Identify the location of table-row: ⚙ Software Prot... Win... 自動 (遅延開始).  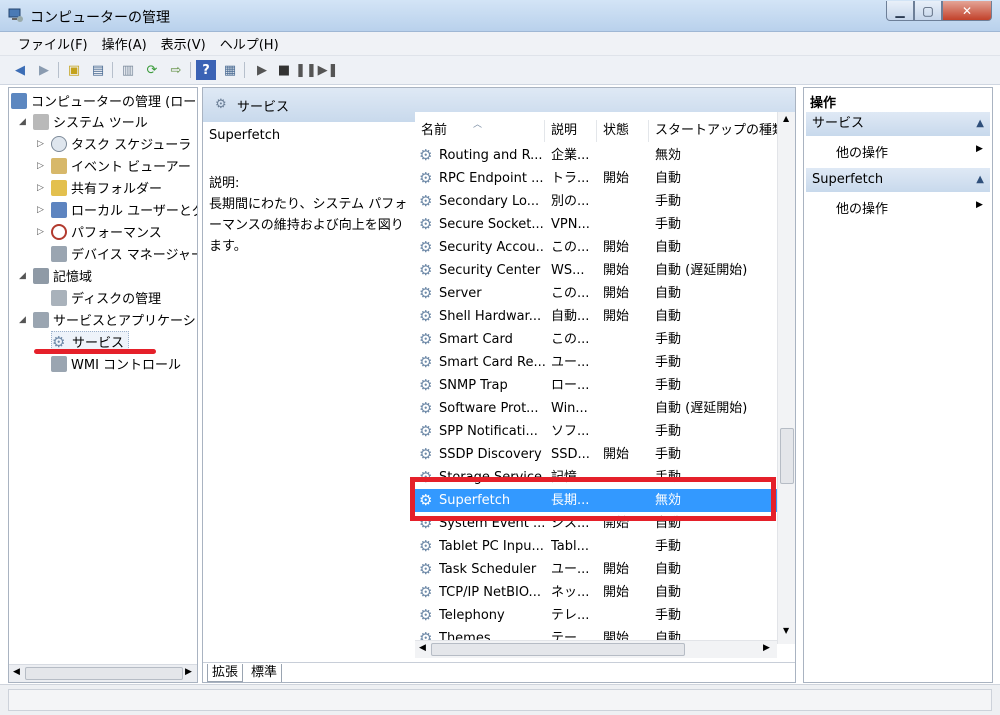
(596, 408).